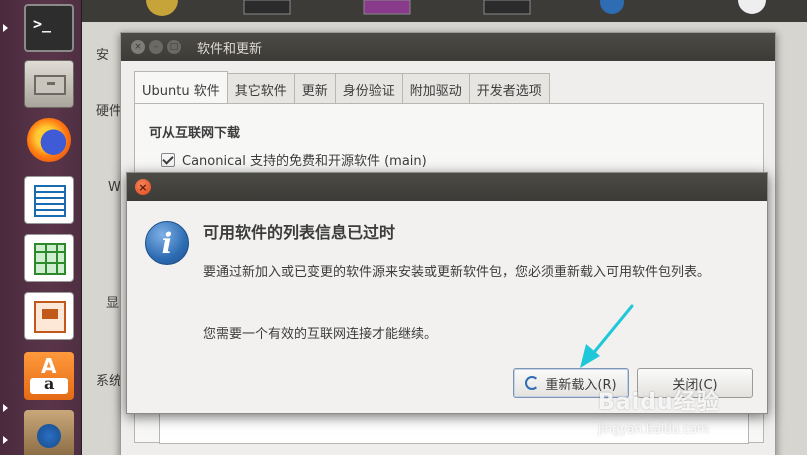  Describe the element at coordinates (299, 232) in the screenshot. I see `dialog-heading: 可用软件的列表信息已过时` at that location.